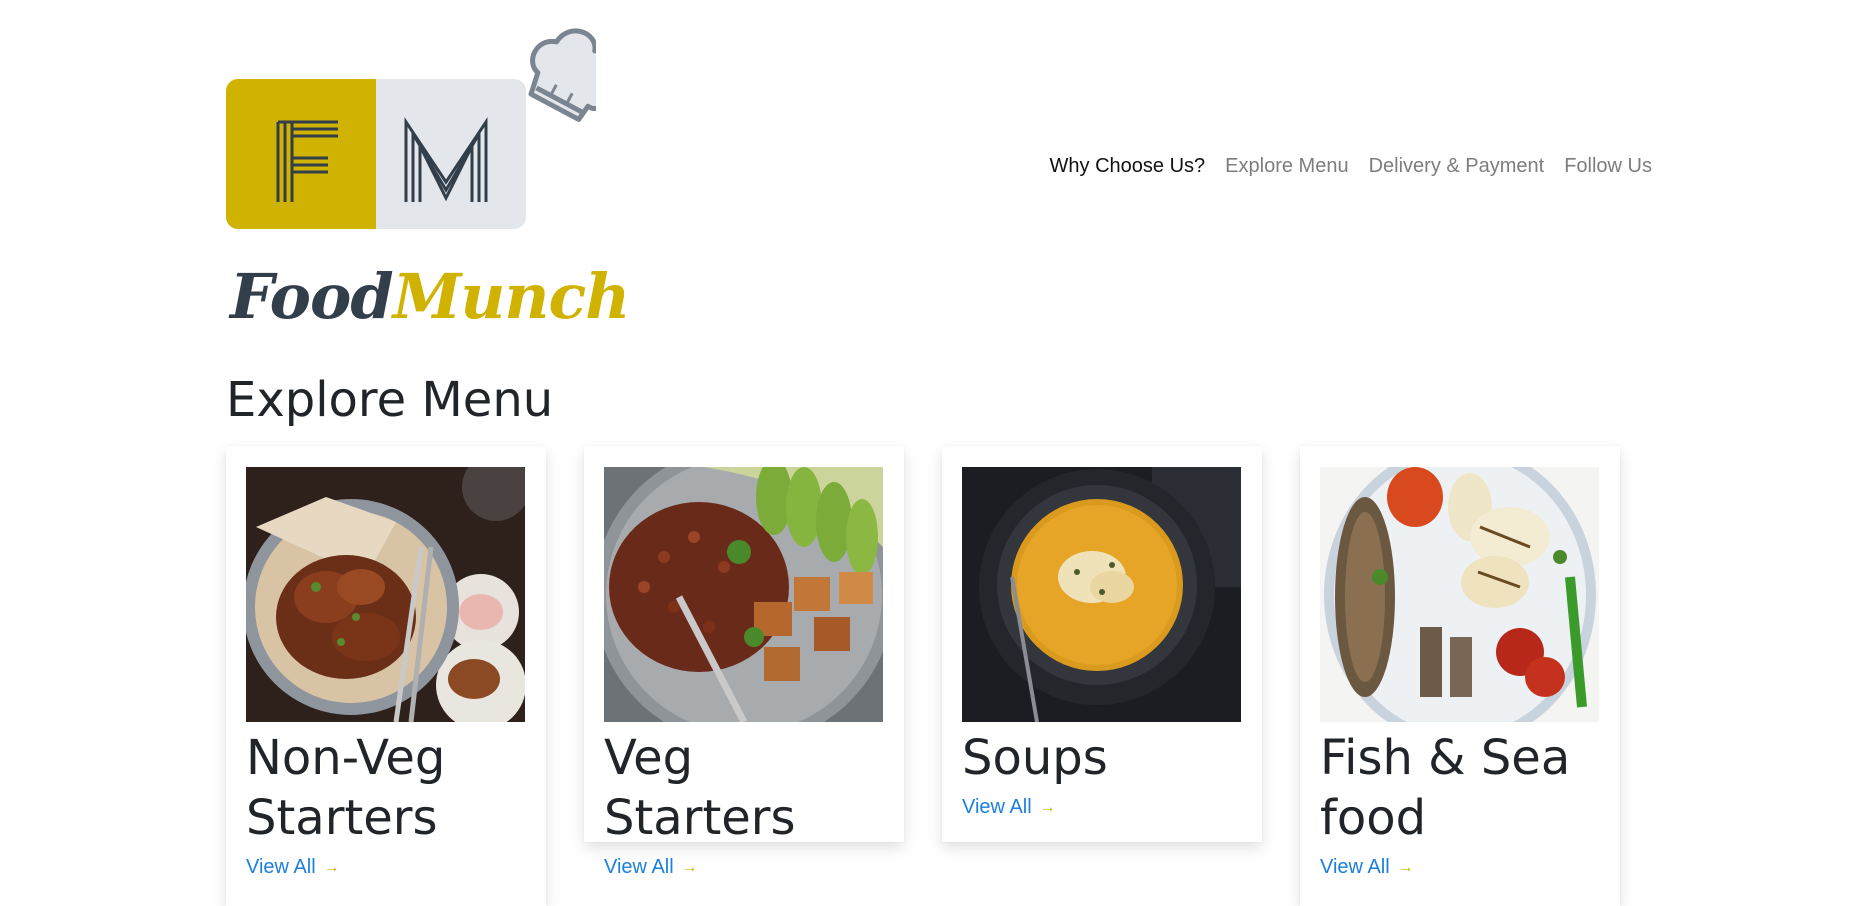 The height and width of the screenshot is (906, 1857). Describe the element at coordinates (312, 296) in the screenshot. I see `brand-food: Food` at that location.